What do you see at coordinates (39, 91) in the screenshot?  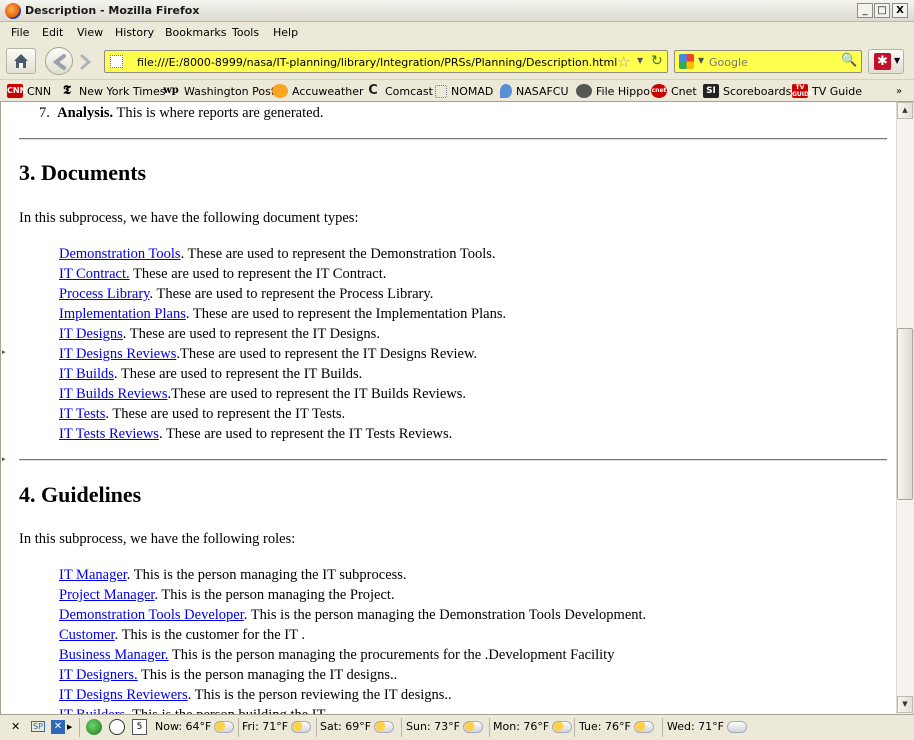 I see `bookmark-label: CNN` at bounding box center [39, 91].